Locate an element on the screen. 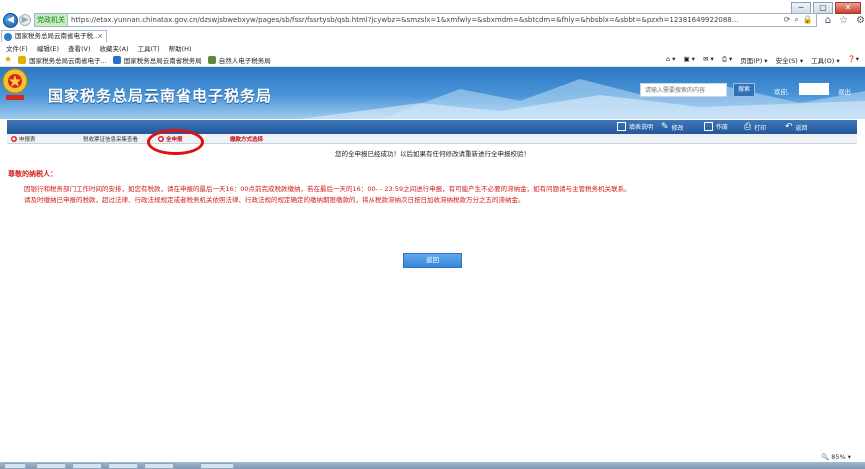  void-button: 作废 is located at coordinates (716, 126).